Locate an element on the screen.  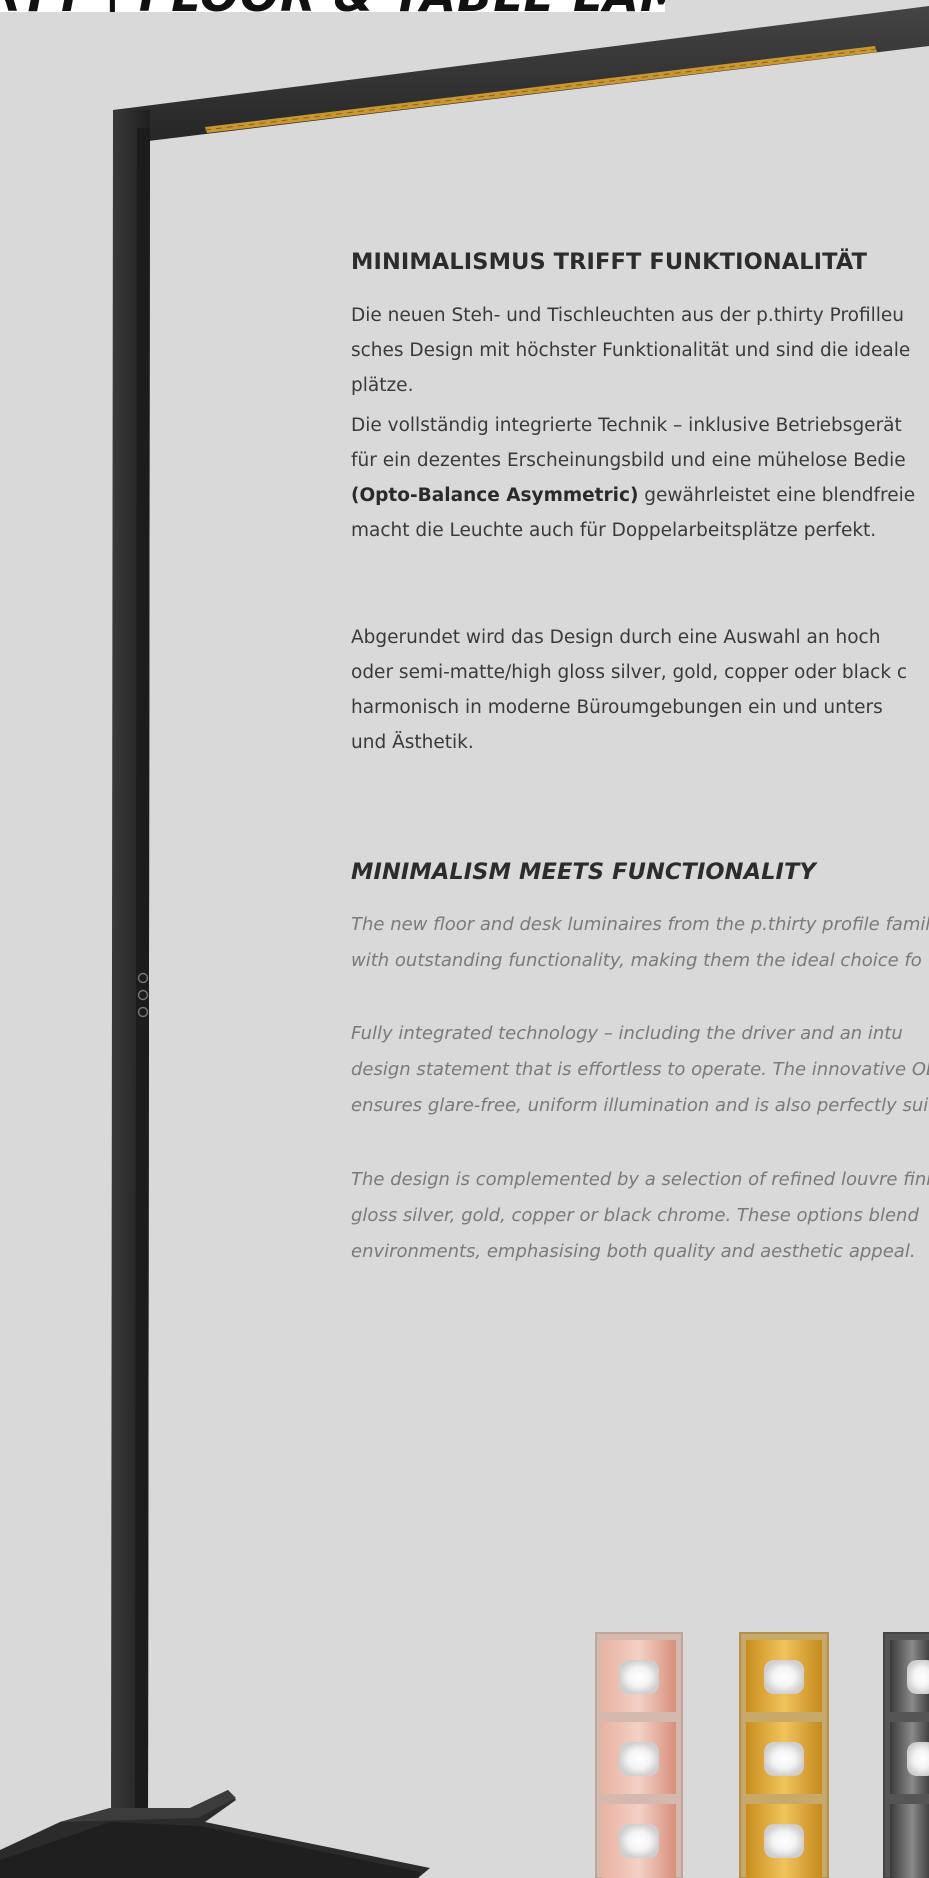
louvre-samples is located at coordinates (762, 1755).